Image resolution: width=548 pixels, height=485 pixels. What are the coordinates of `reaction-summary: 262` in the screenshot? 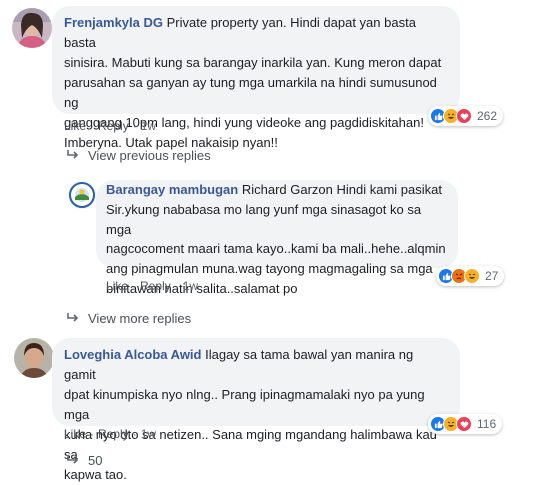 It's located at (466, 116).